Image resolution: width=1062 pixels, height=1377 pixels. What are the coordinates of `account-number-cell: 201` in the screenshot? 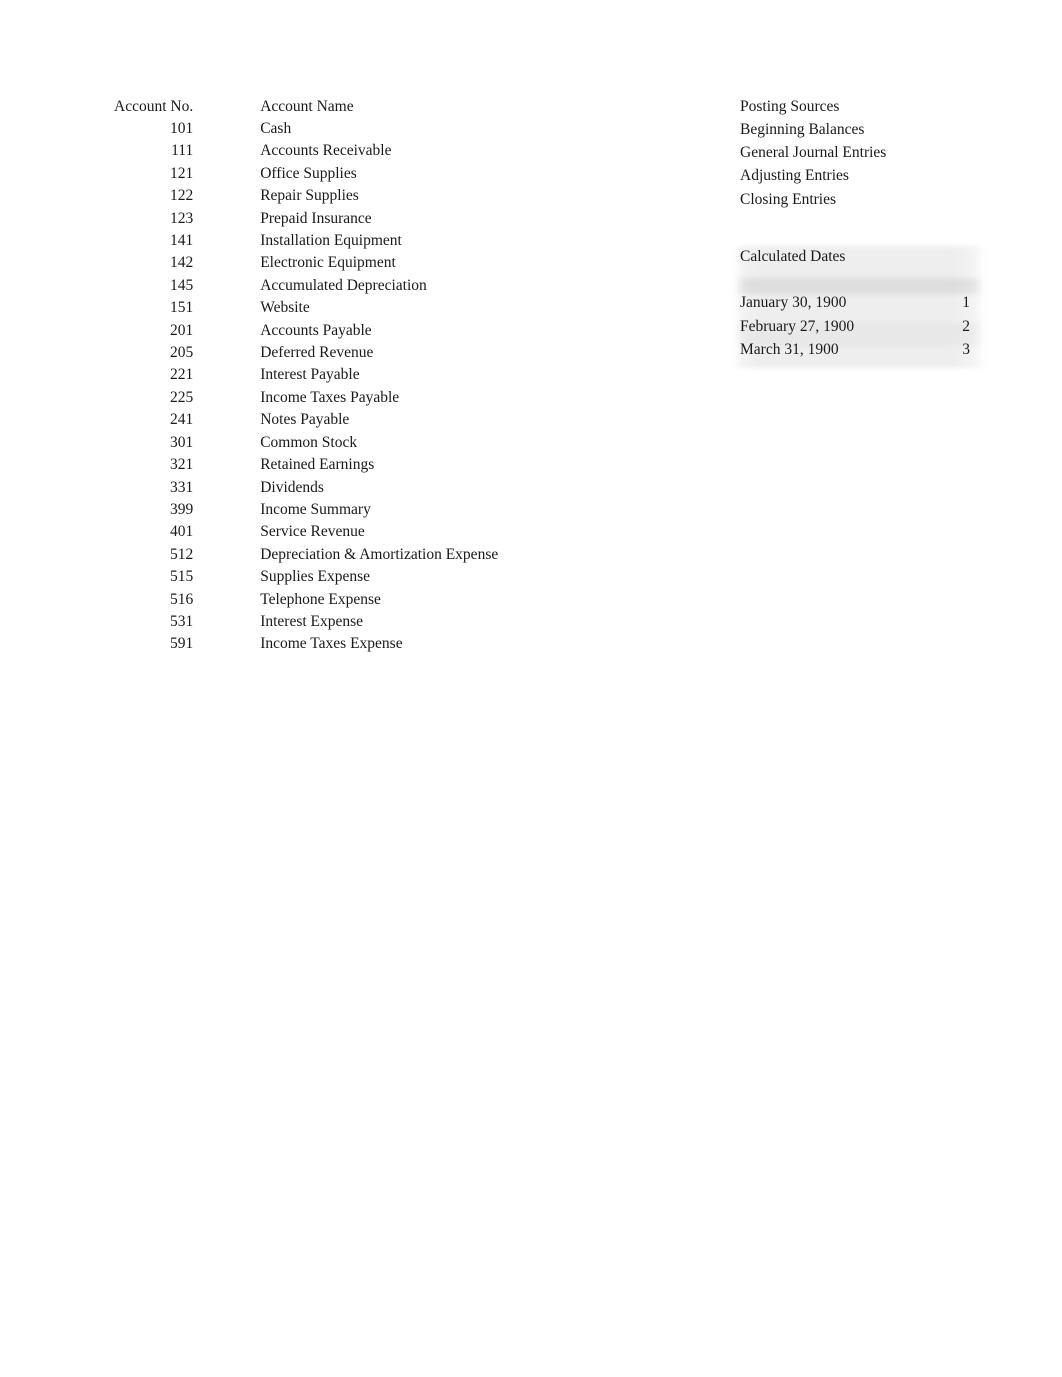 It's located at (181, 330).